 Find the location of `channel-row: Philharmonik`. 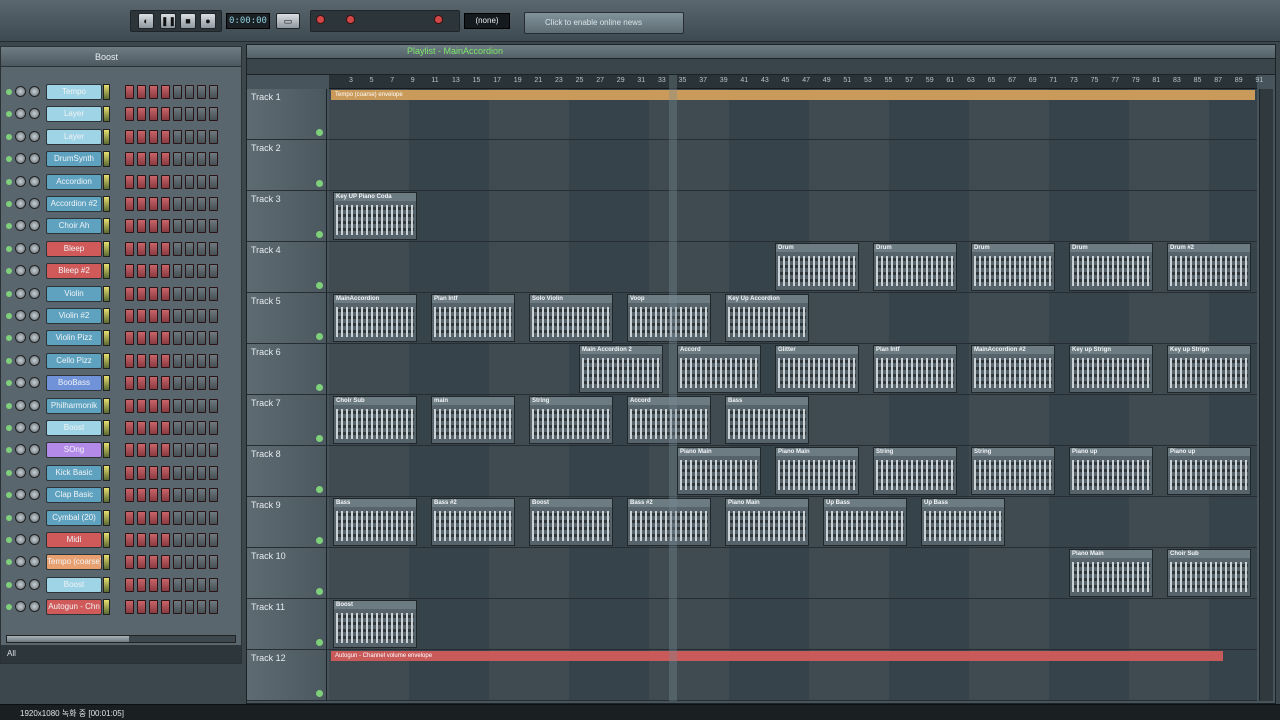

channel-row: Philharmonik is located at coordinates (121, 406).